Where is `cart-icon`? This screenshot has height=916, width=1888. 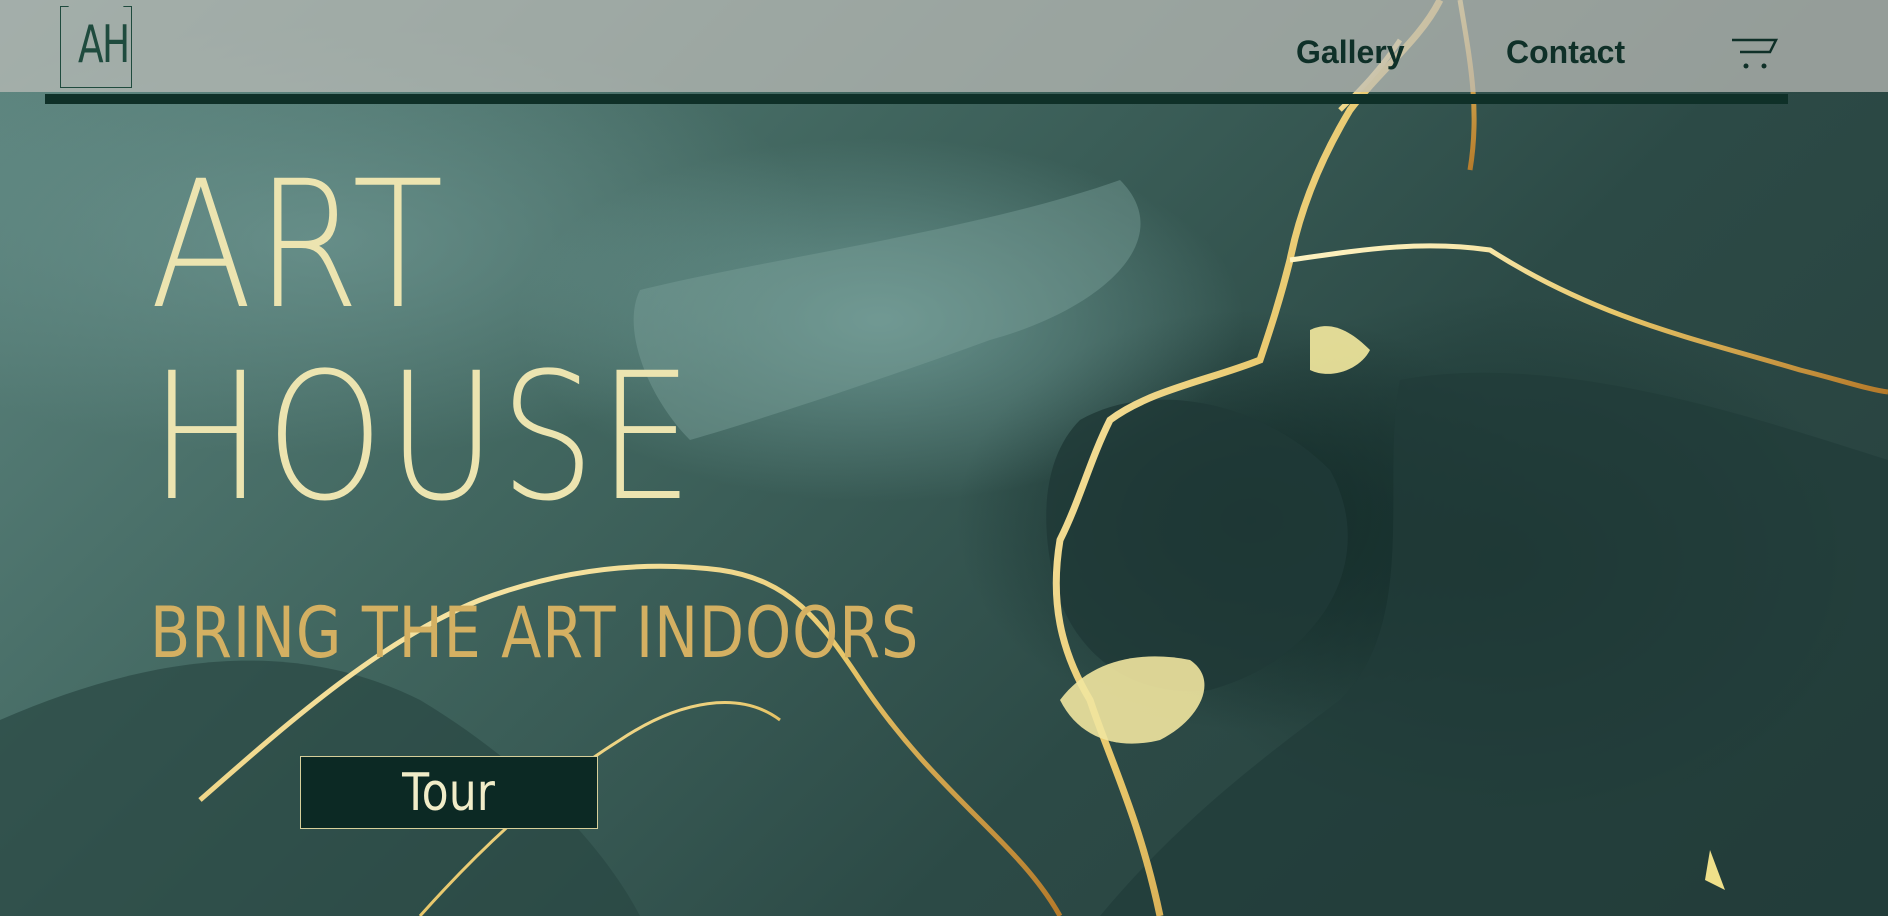
cart-icon is located at coordinates (1755, 54).